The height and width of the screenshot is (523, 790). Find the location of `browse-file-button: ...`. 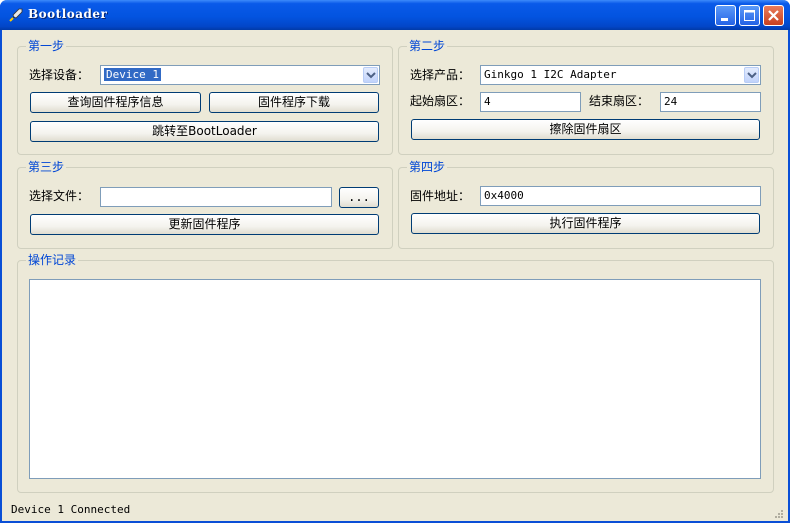

browse-file-button: ... is located at coordinates (359, 197).